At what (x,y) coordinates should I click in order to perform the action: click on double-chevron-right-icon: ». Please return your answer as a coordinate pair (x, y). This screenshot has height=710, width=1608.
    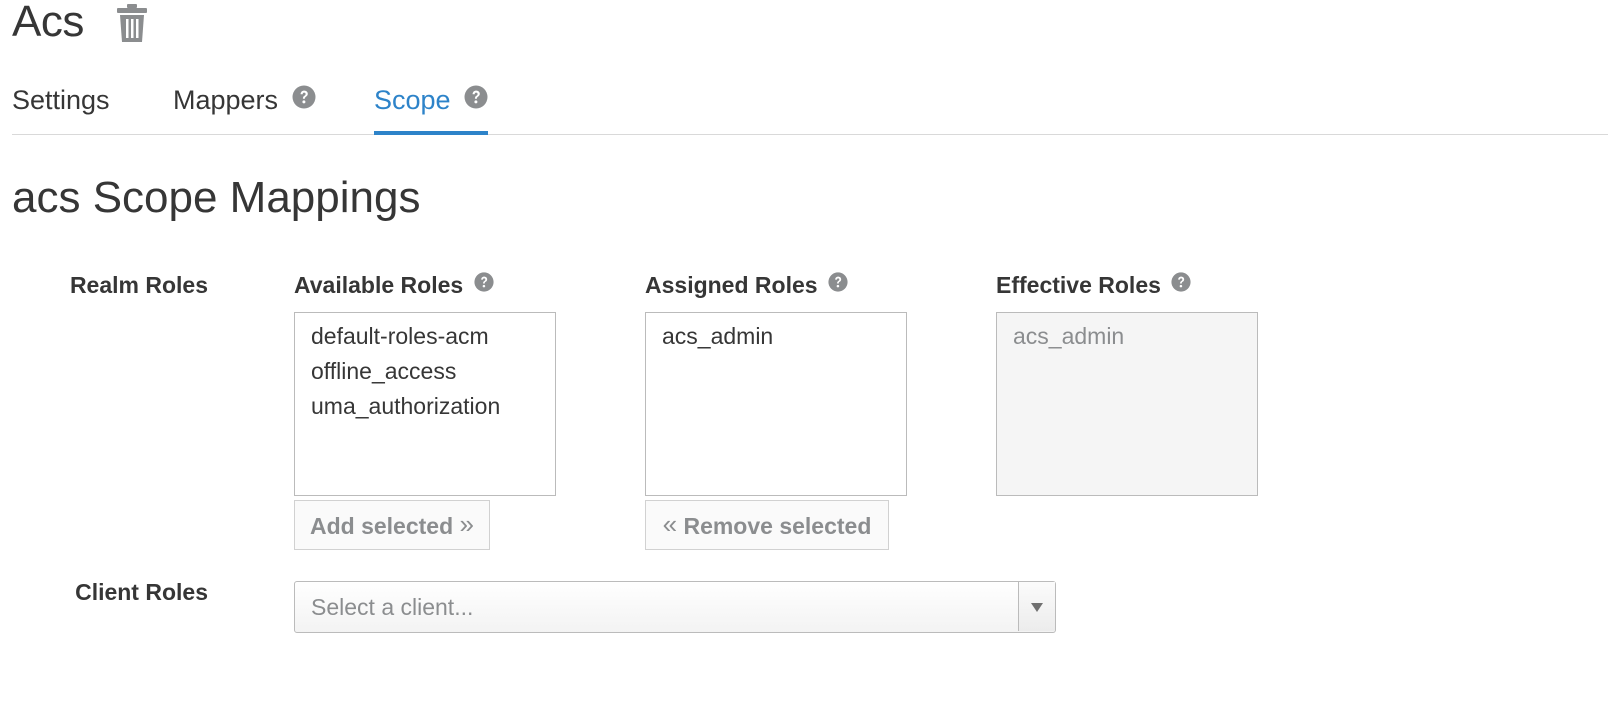
    Looking at the image, I should click on (466, 523).